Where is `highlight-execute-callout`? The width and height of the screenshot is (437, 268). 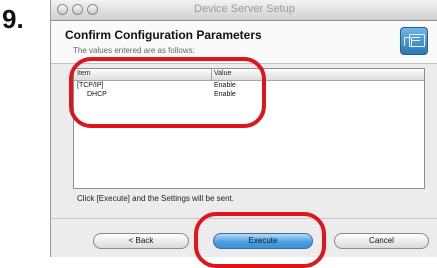
highlight-execute-callout is located at coordinates (260, 240).